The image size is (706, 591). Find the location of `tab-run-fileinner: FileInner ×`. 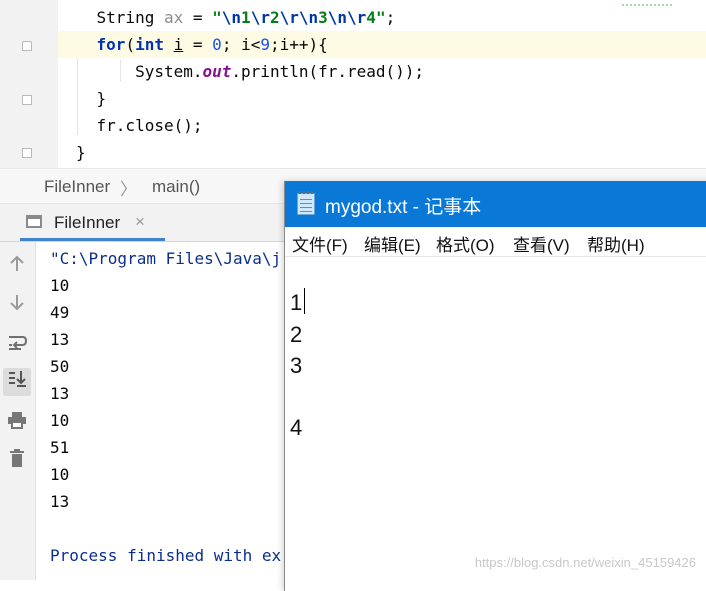

tab-run-fileinner: FileInner × is located at coordinates (92, 222).